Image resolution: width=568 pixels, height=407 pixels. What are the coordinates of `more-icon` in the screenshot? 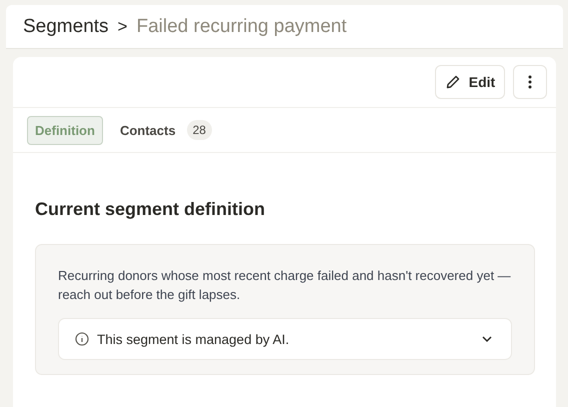 It's located at (530, 82).